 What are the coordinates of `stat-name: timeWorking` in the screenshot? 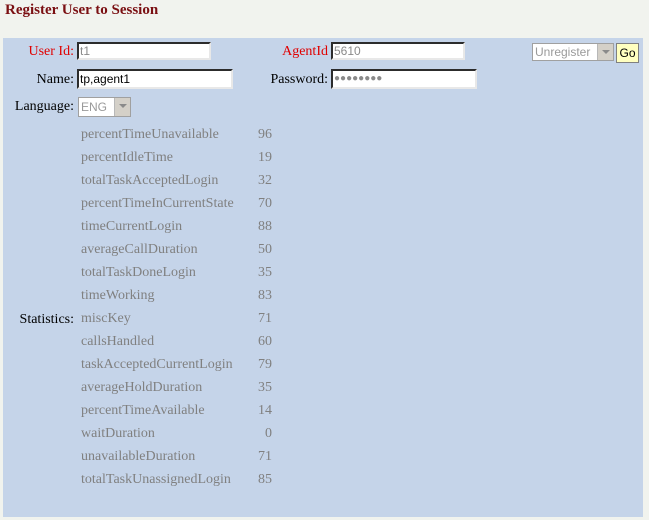 It's located at (118, 295).